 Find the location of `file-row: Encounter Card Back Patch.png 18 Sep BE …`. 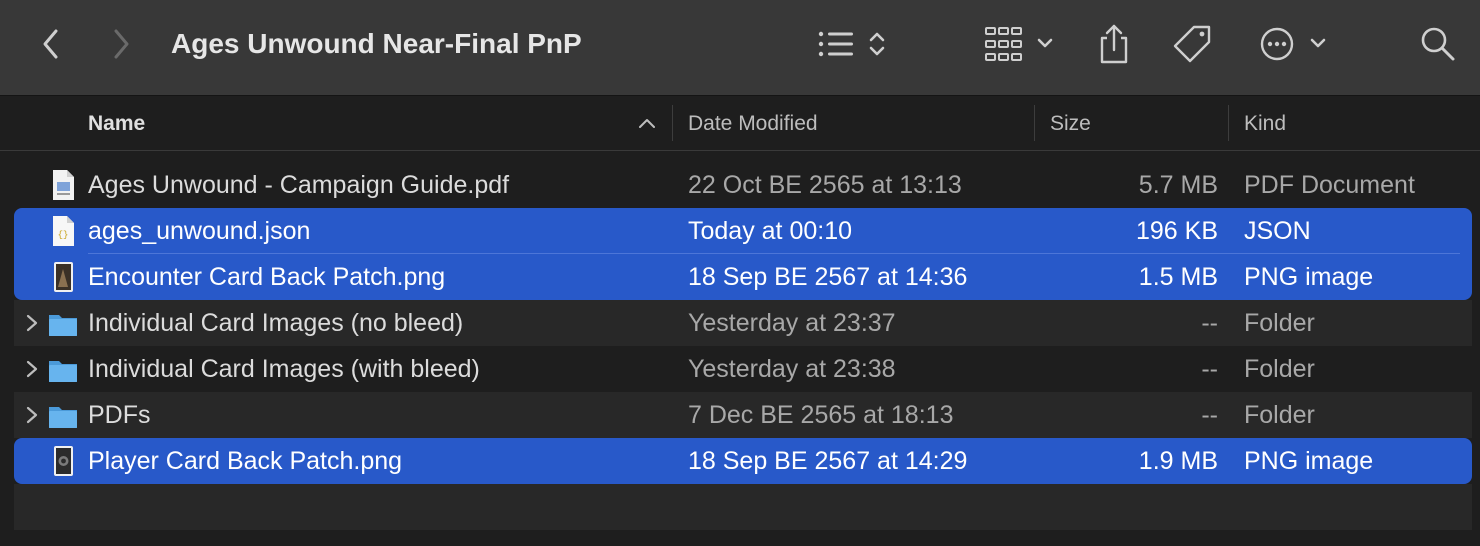

file-row: Encounter Card Back Patch.png 18 Sep BE … is located at coordinates (743, 277).